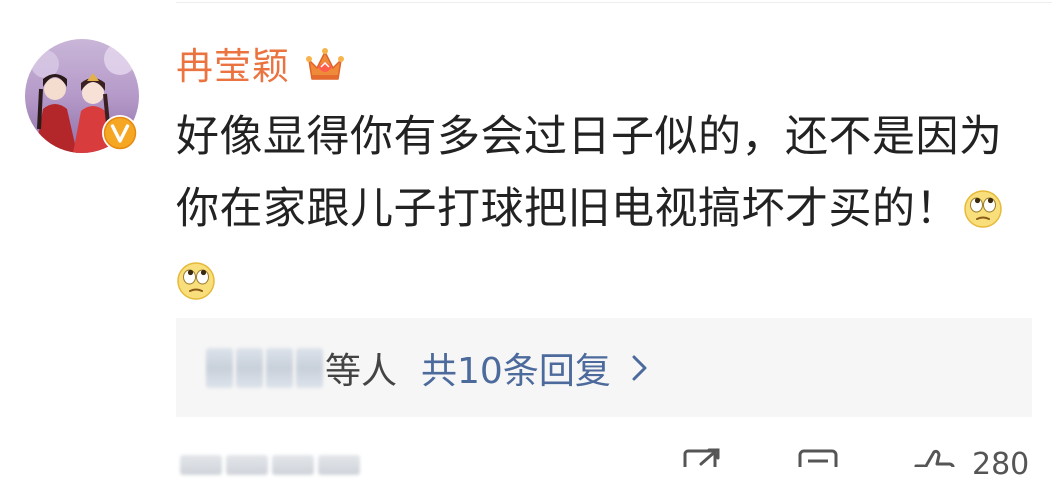  I want to click on blurred-username, so click(264, 367).